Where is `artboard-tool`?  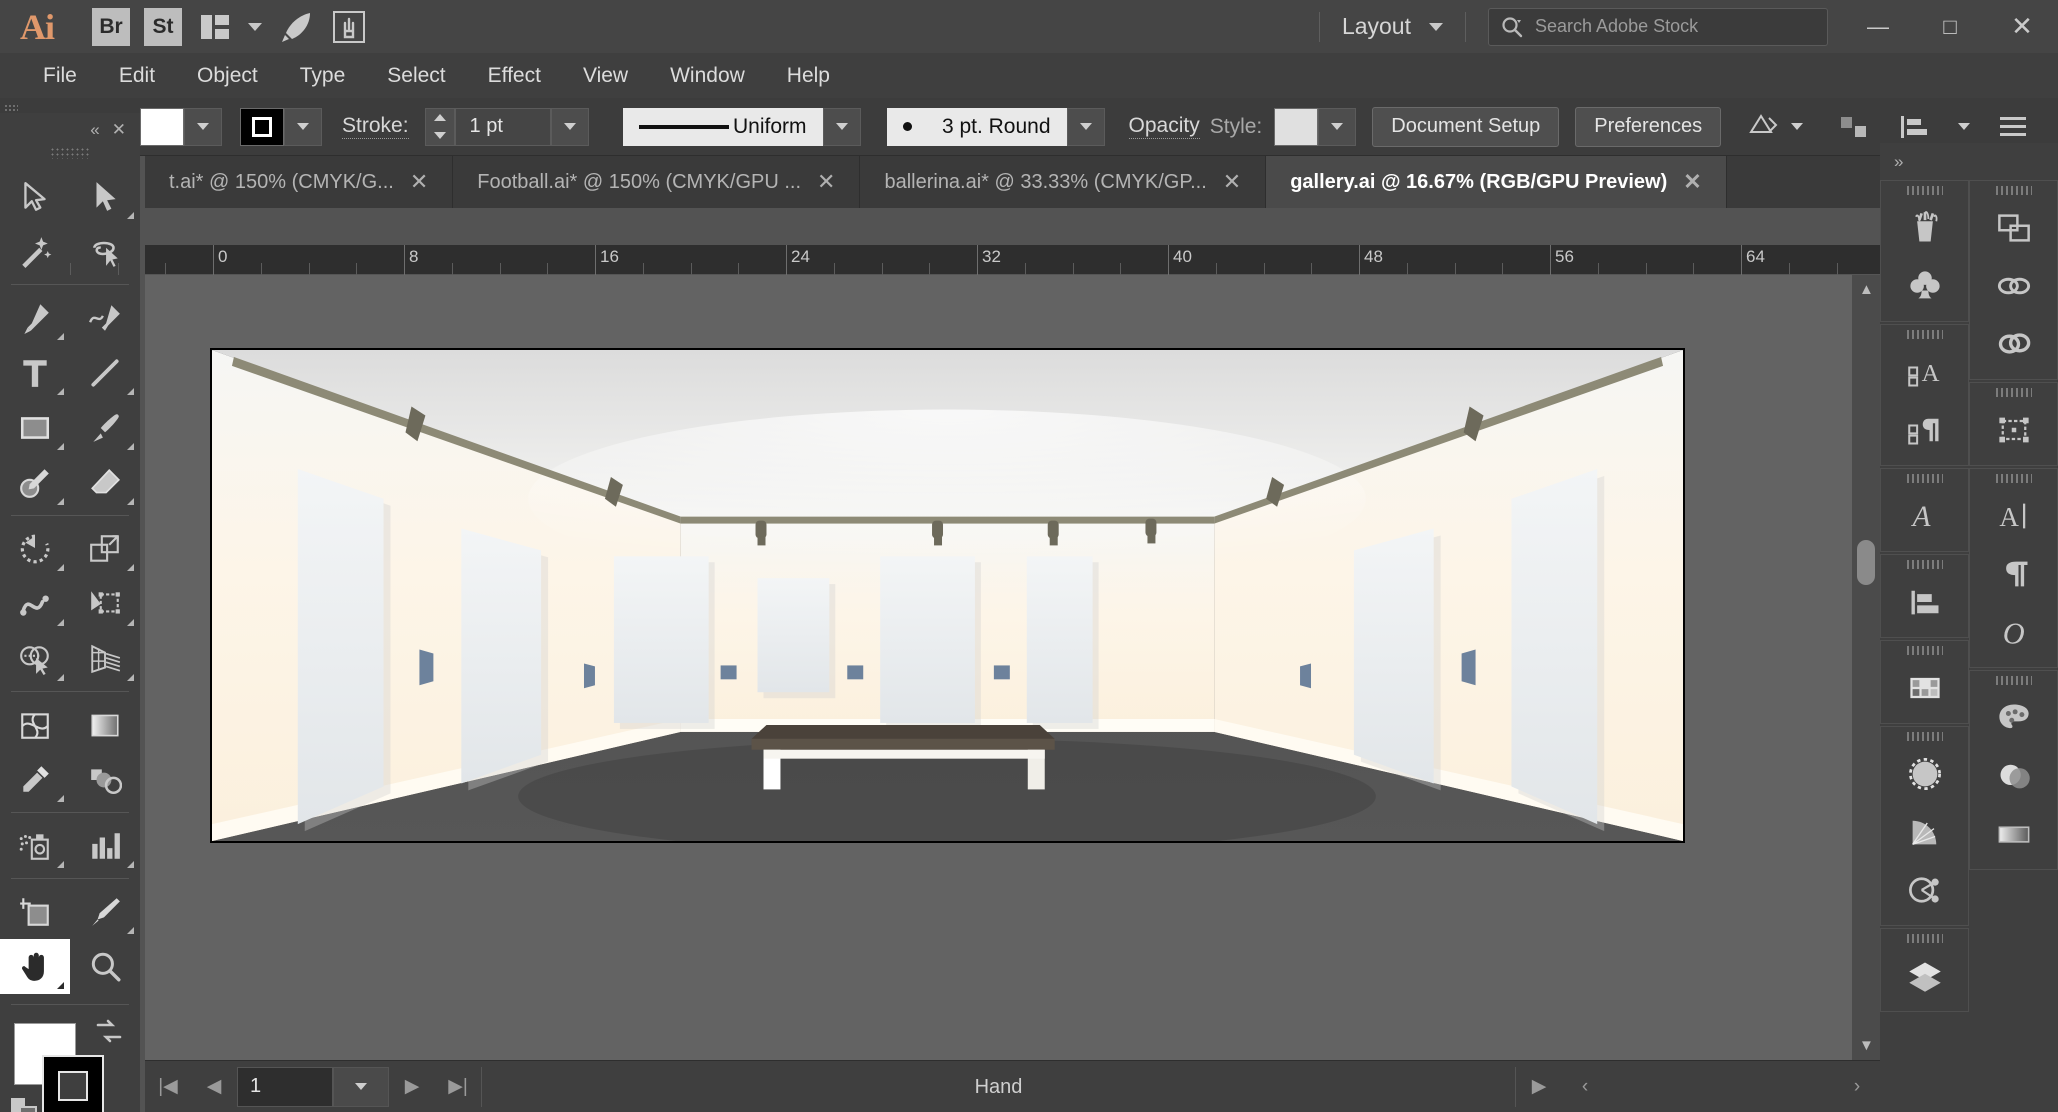 artboard-tool is located at coordinates (35, 911).